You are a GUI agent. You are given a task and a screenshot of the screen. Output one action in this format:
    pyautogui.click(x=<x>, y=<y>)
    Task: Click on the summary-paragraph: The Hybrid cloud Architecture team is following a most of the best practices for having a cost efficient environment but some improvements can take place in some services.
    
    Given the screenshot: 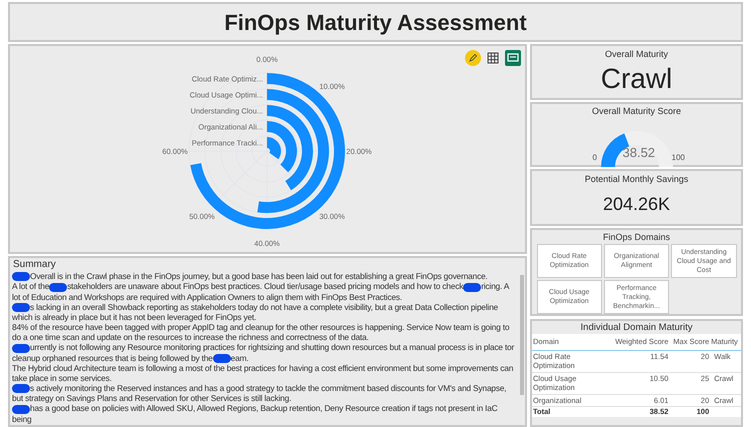 What is the action you would take?
    pyautogui.click(x=263, y=372)
    